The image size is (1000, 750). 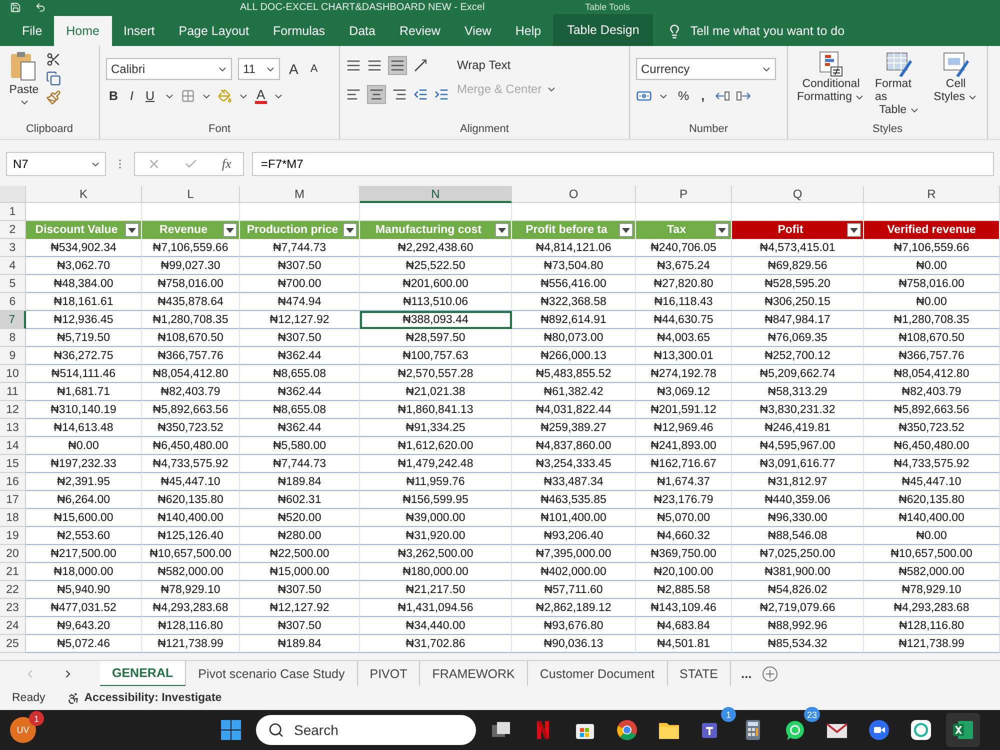 What do you see at coordinates (353, 65) in the screenshot?
I see `align-top-icon` at bounding box center [353, 65].